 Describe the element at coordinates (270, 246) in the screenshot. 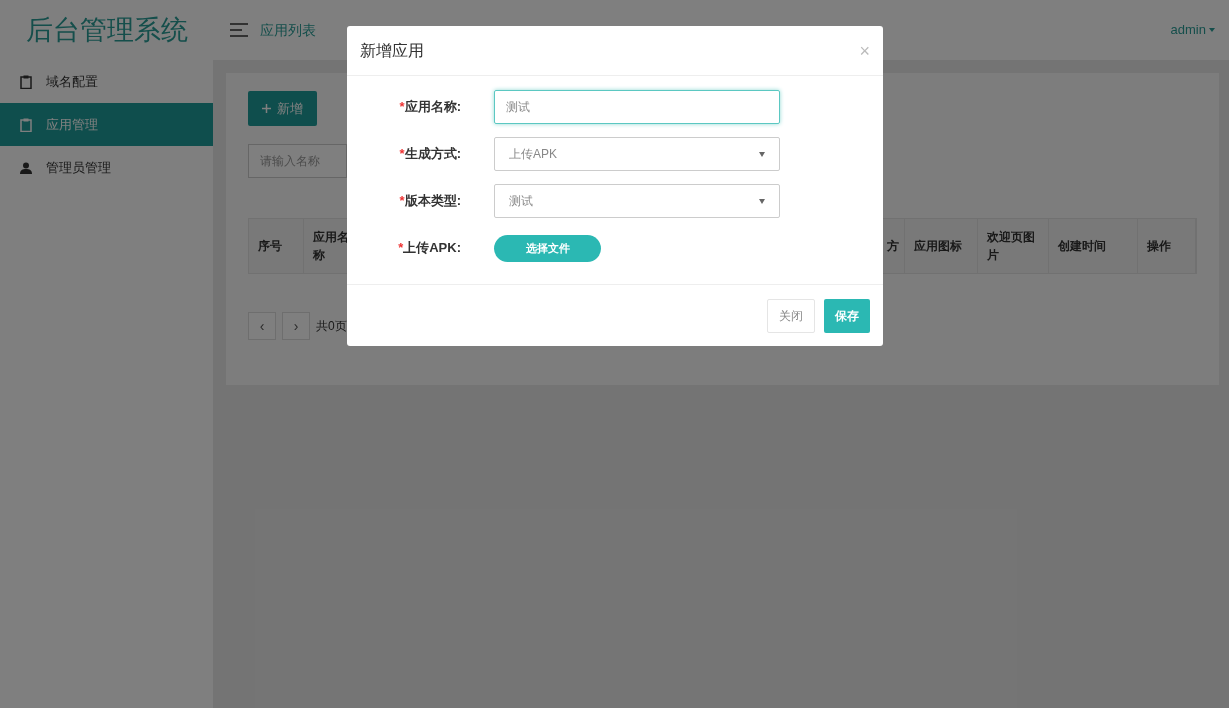

I see `column-header: 序号` at that location.